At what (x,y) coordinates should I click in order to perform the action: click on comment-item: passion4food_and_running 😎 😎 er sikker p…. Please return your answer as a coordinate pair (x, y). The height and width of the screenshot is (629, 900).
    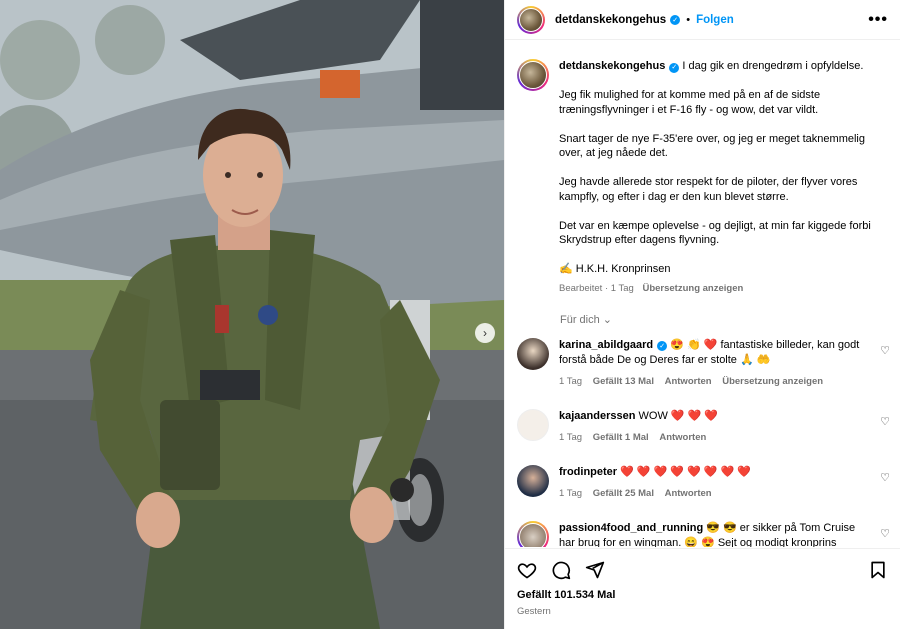
    Looking at the image, I should click on (702, 533).